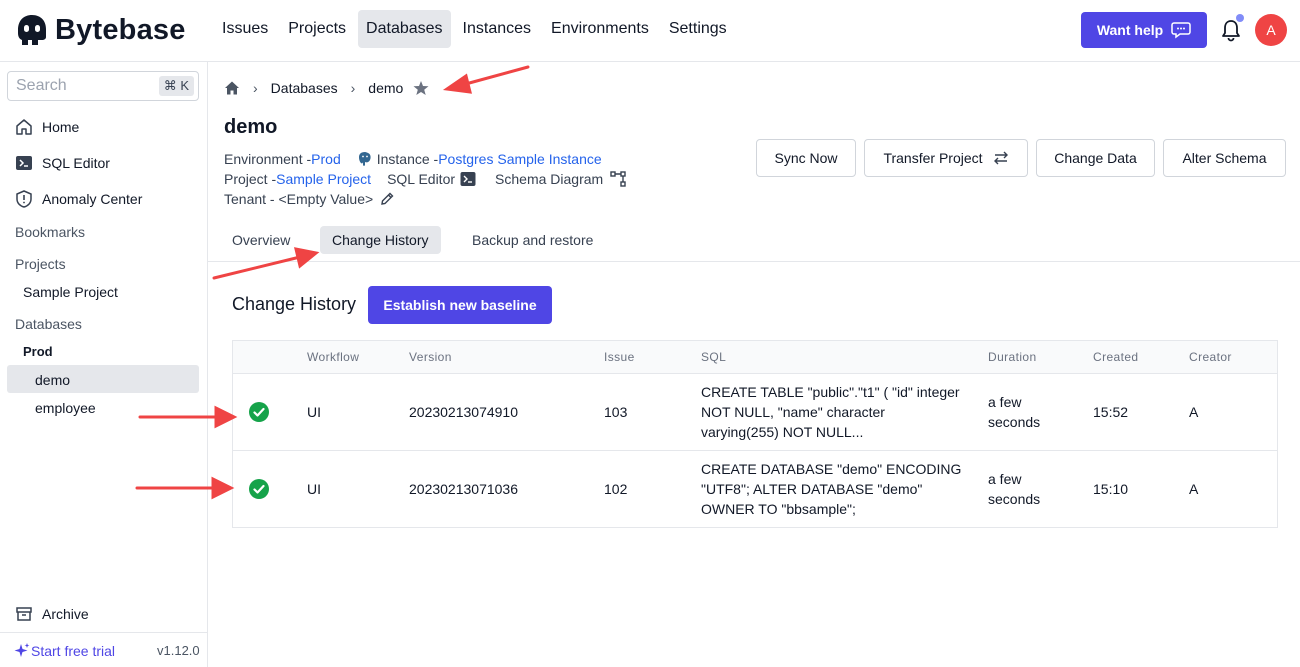 The height and width of the screenshot is (667, 1300). Describe the element at coordinates (714, 357) in the screenshot. I see `column-header-sql: SQL` at that location.